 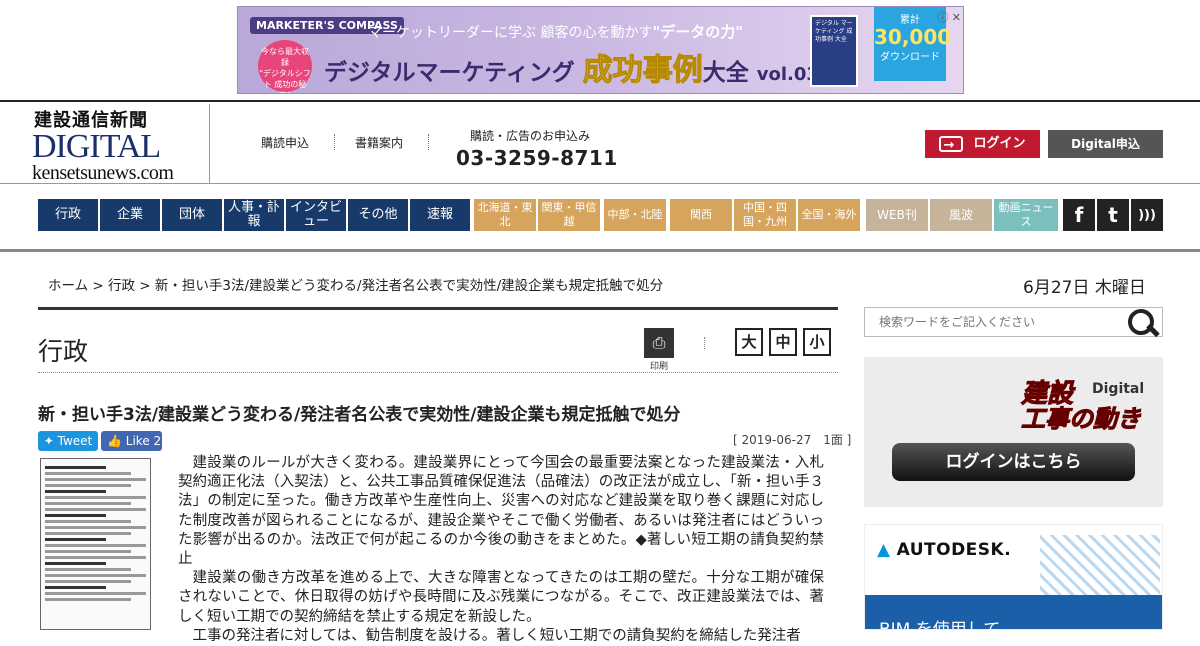 What do you see at coordinates (121, 286) in the screenshot?
I see `breadcrumb-section: 行政` at bounding box center [121, 286].